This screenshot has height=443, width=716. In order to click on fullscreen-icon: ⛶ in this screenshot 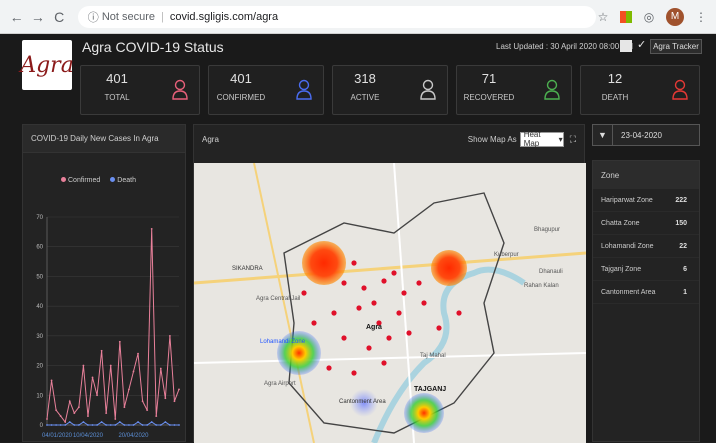, I will do `click(573, 139)`.